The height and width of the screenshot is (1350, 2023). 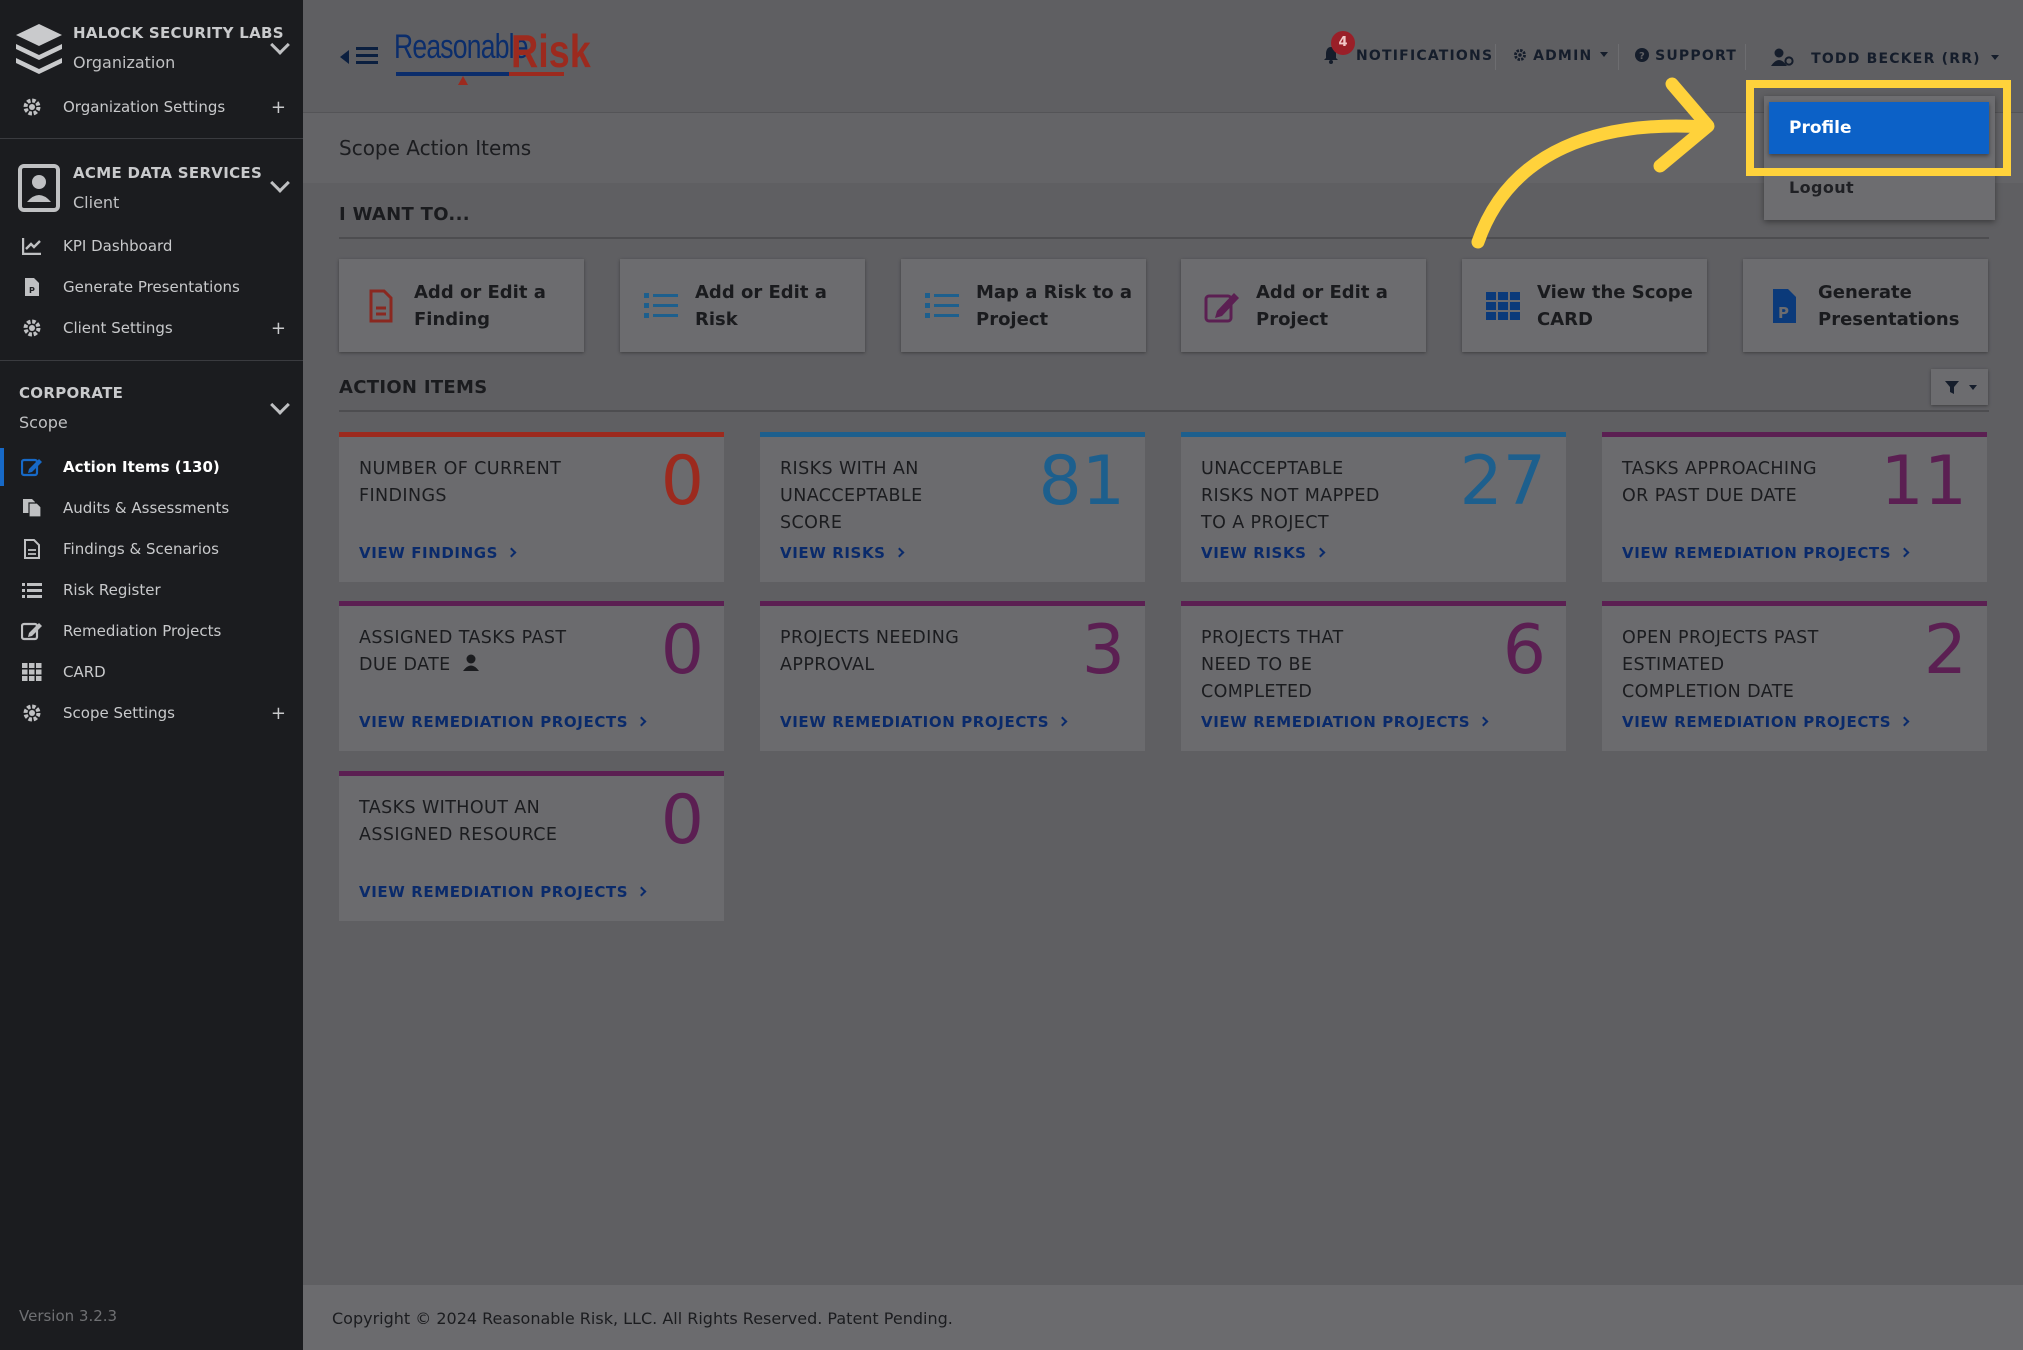 What do you see at coordinates (1584, 305) in the screenshot?
I see `quick-action-view-scope-card: View the Scope CARD` at bounding box center [1584, 305].